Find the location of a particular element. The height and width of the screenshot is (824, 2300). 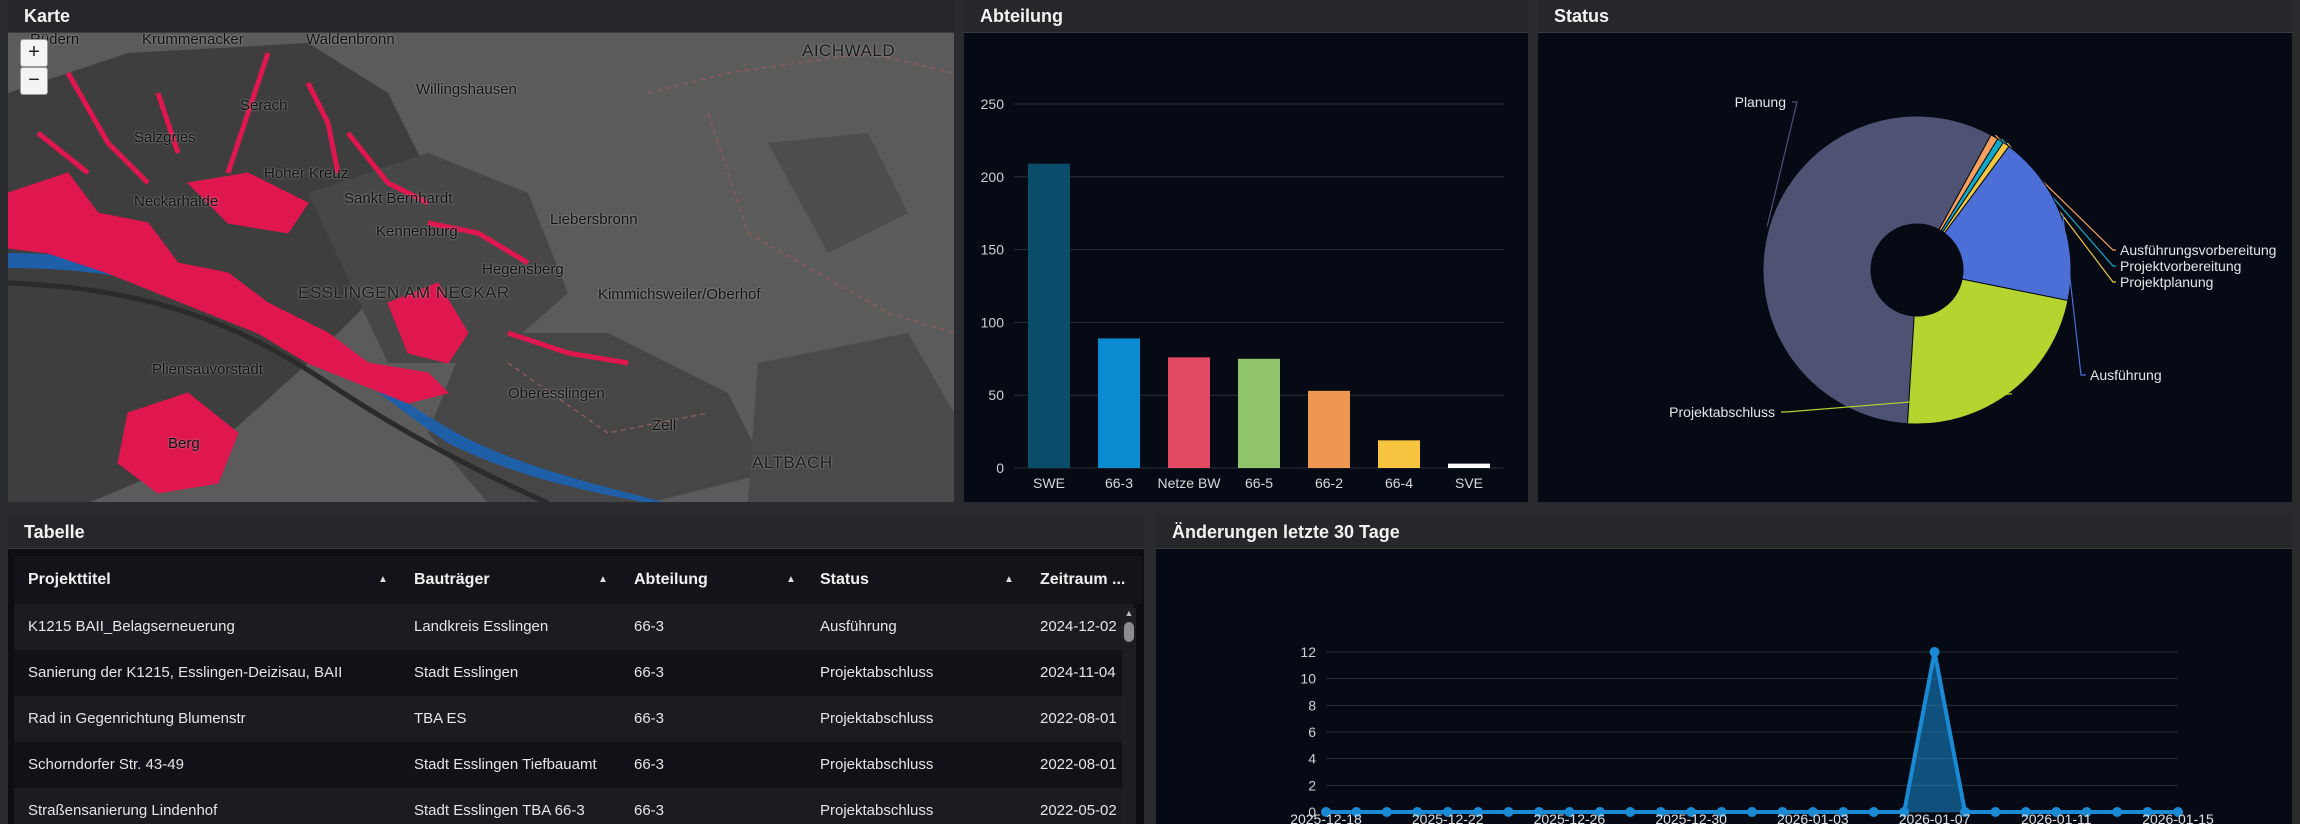

x-tick-label: SVE is located at coordinates (1469, 483).